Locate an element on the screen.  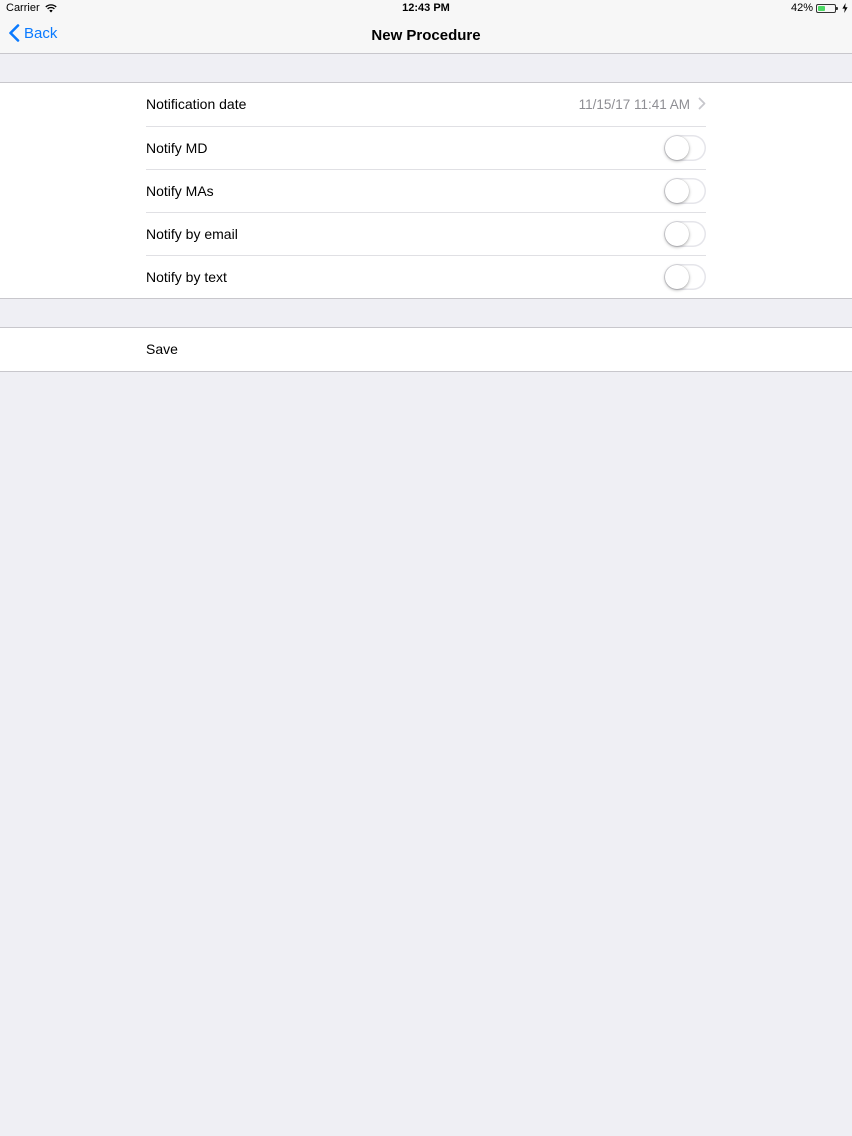
actions-section: Save is located at coordinates (426, 349).